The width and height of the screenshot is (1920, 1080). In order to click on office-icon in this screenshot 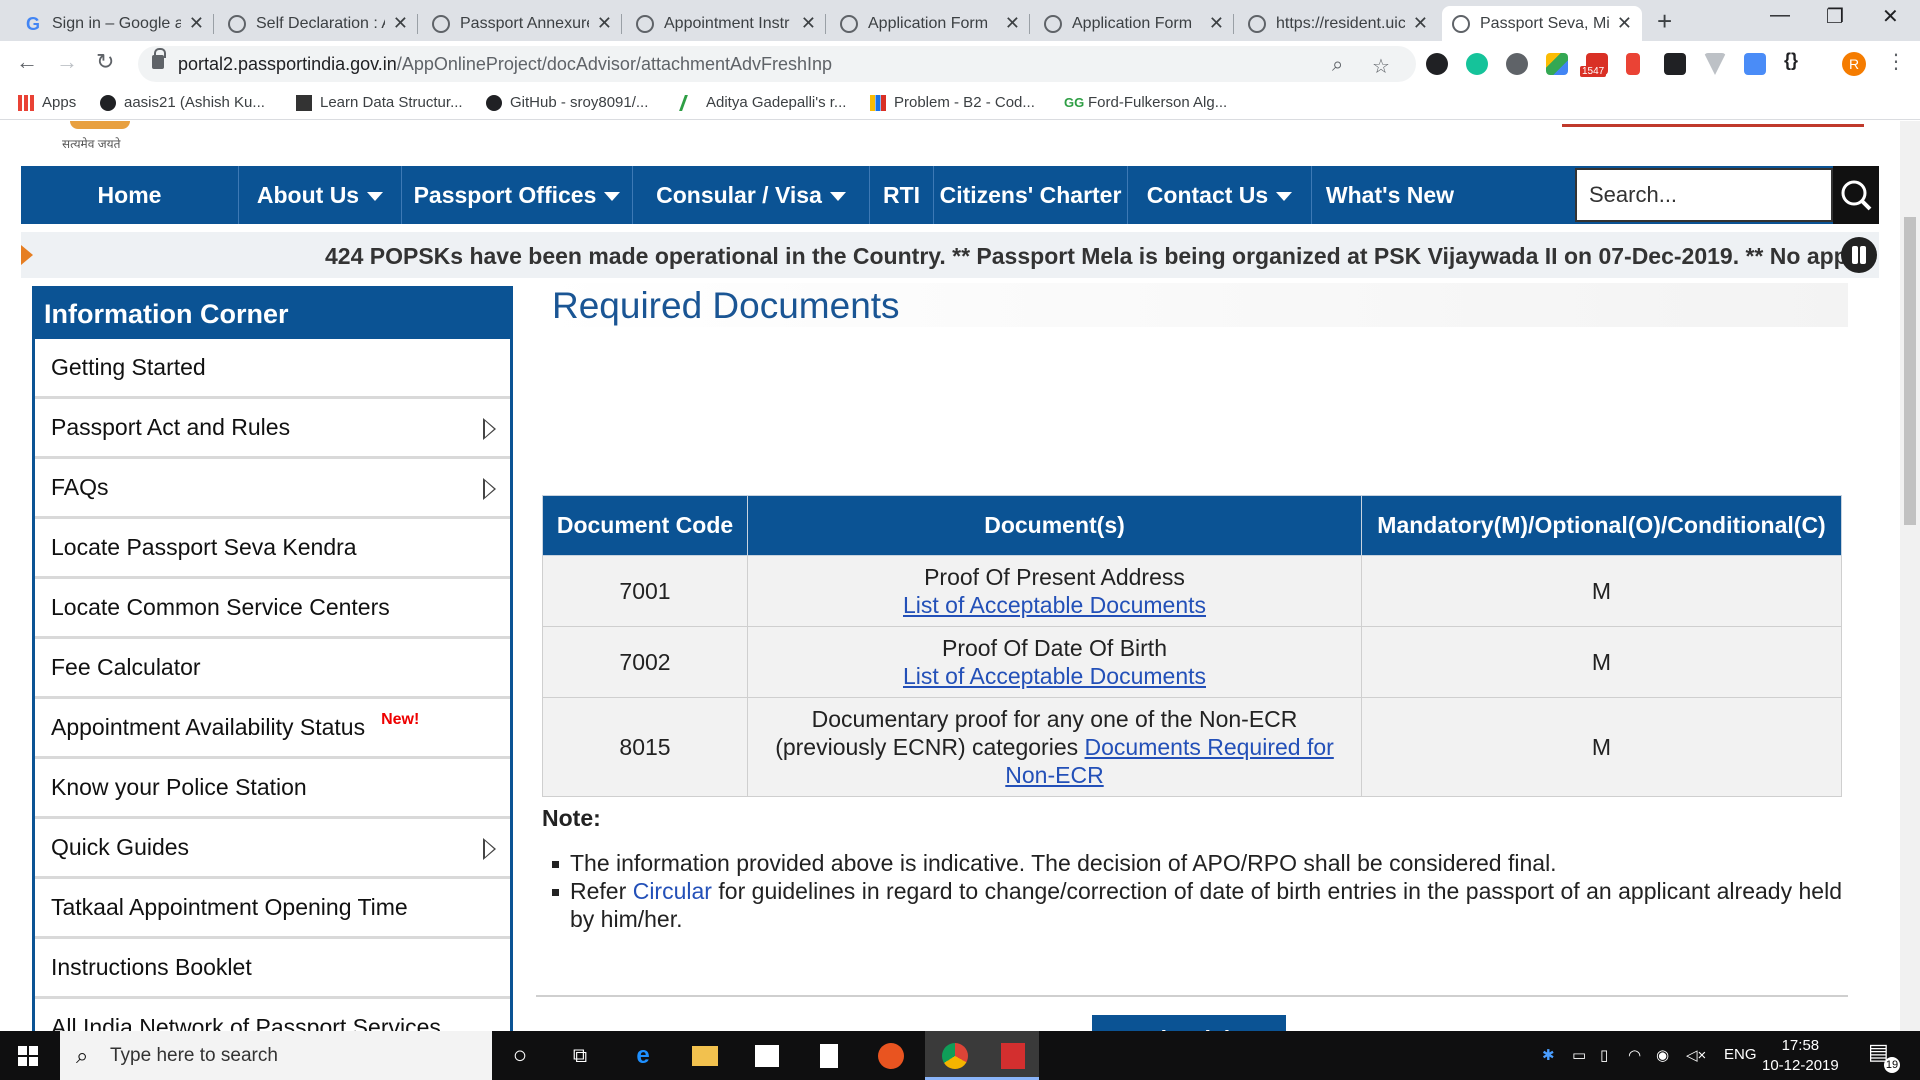, I will do `click(1633, 64)`.